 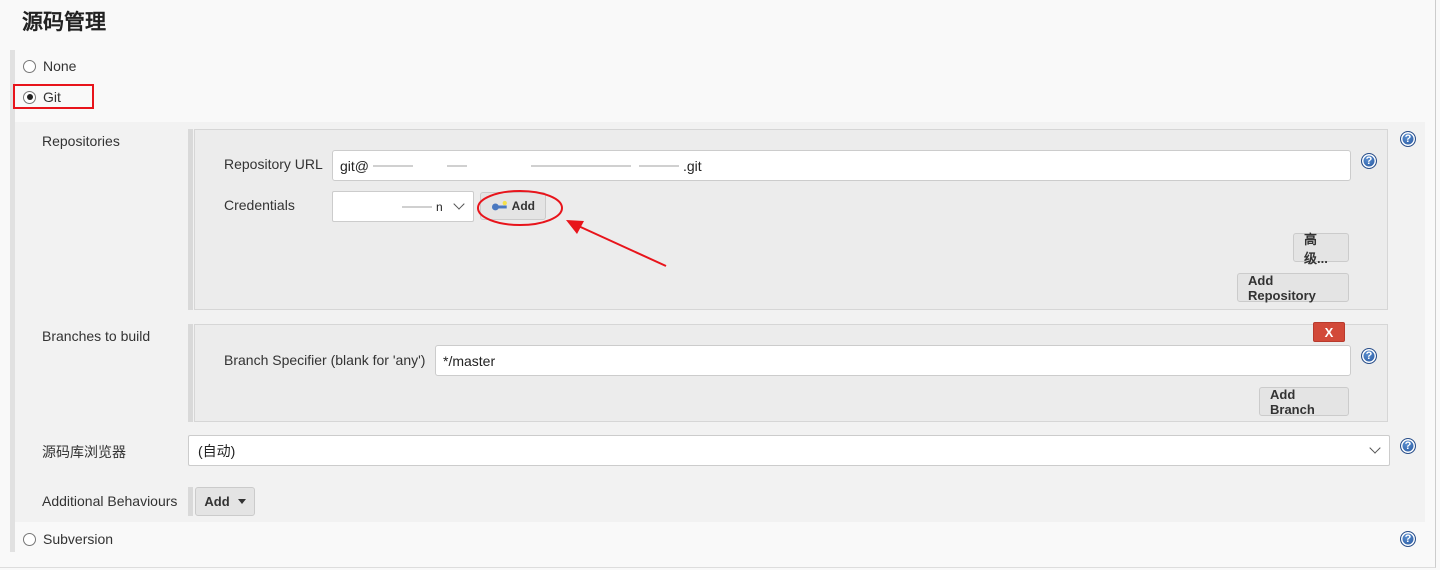 I want to click on credentials-add-button: Add, so click(x=513, y=206).